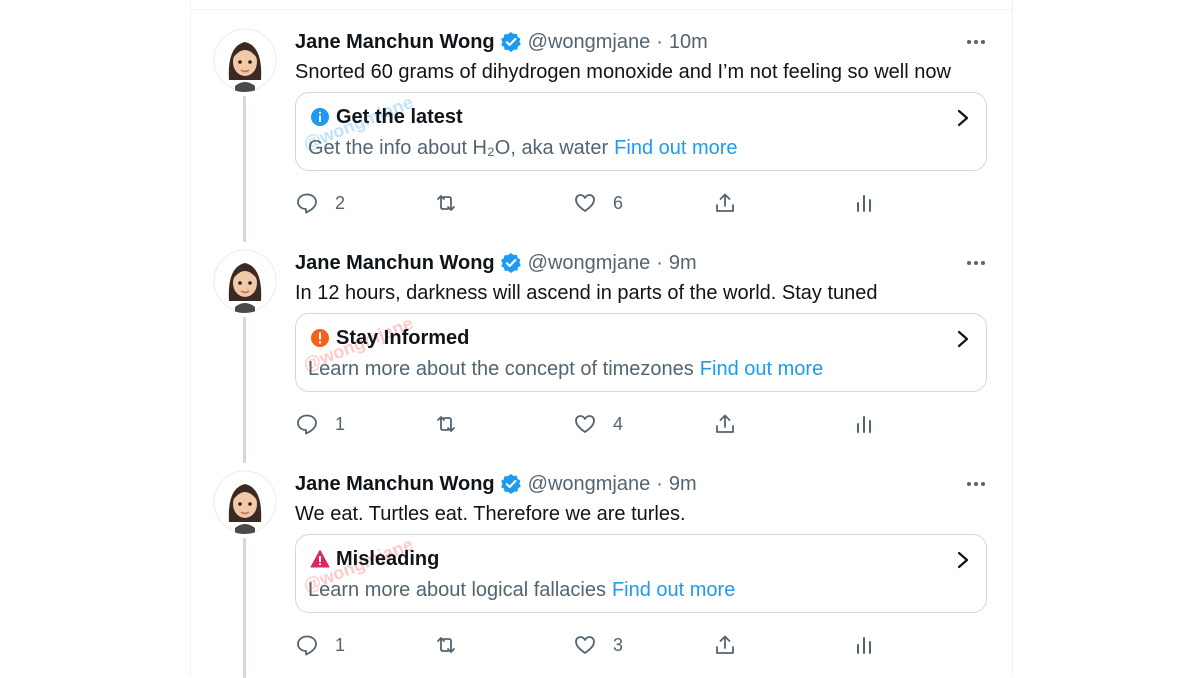  Describe the element at coordinates (618, 644) in the screenshot. I see `like-count: 3` at that location.